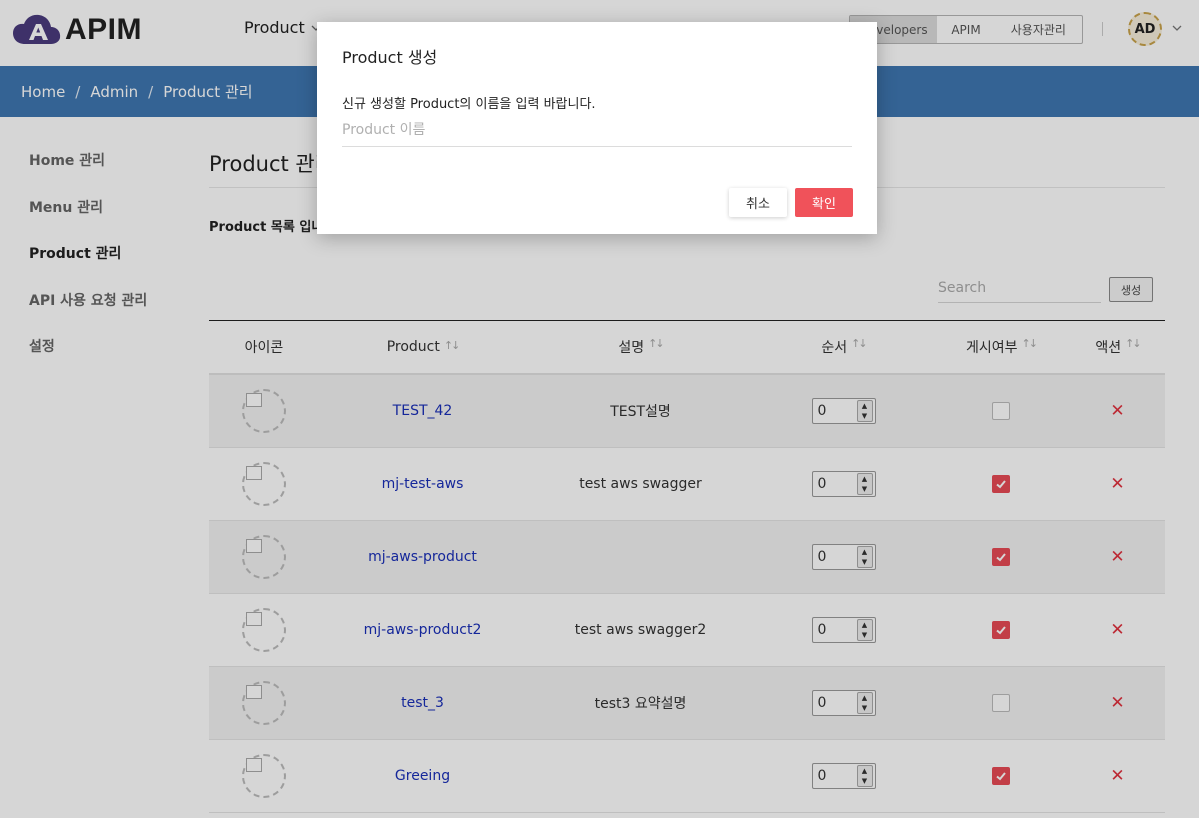  I want to click on dialog-message: 신규 생성할 Product의 이름을 입력 바랍니다., so click(469, 104).